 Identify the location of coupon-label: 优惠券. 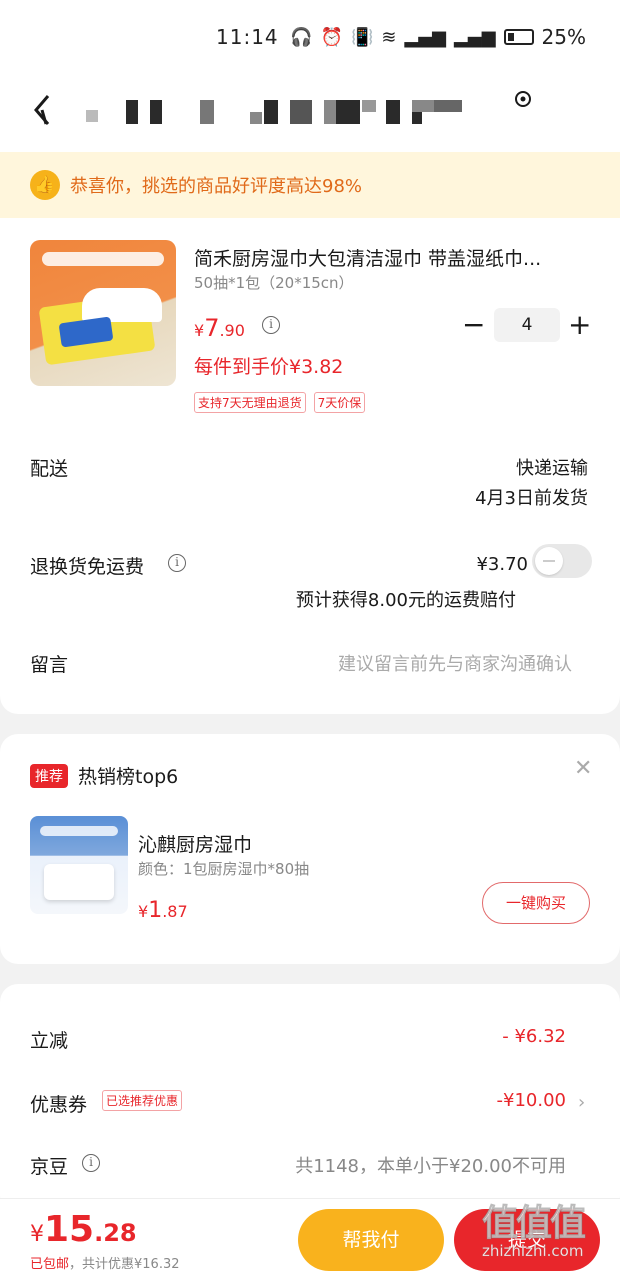
(59, 1105).